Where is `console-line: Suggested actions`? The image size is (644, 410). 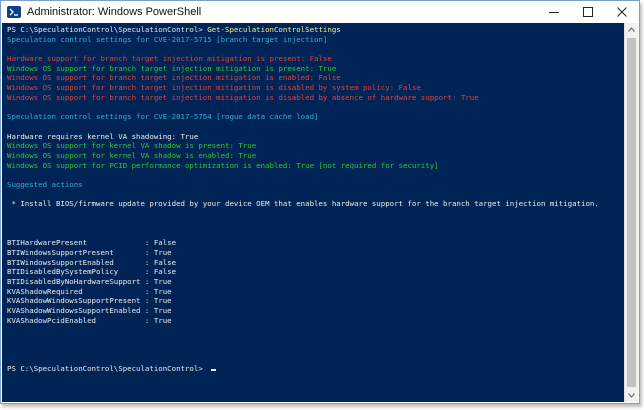 console-line: Suggested actions is located at coordinates (45, 184).